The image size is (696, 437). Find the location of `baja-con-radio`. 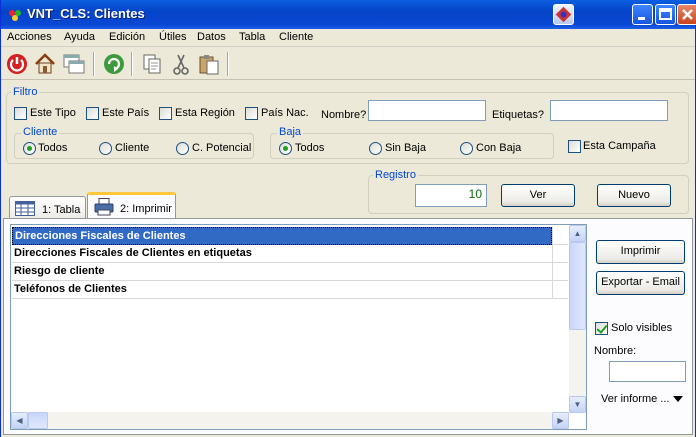

baja-con-radio is located at coordinates (466, 148).